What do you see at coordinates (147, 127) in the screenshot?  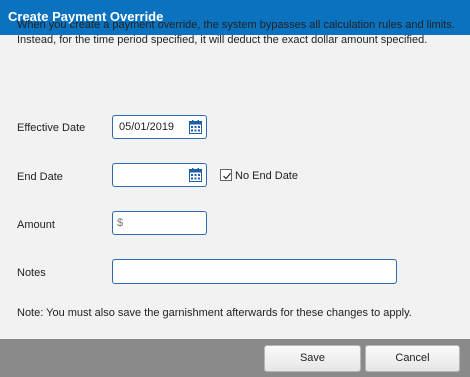 I see `effective-date-value: 05/01/2019` at bounding box center [147, 127].